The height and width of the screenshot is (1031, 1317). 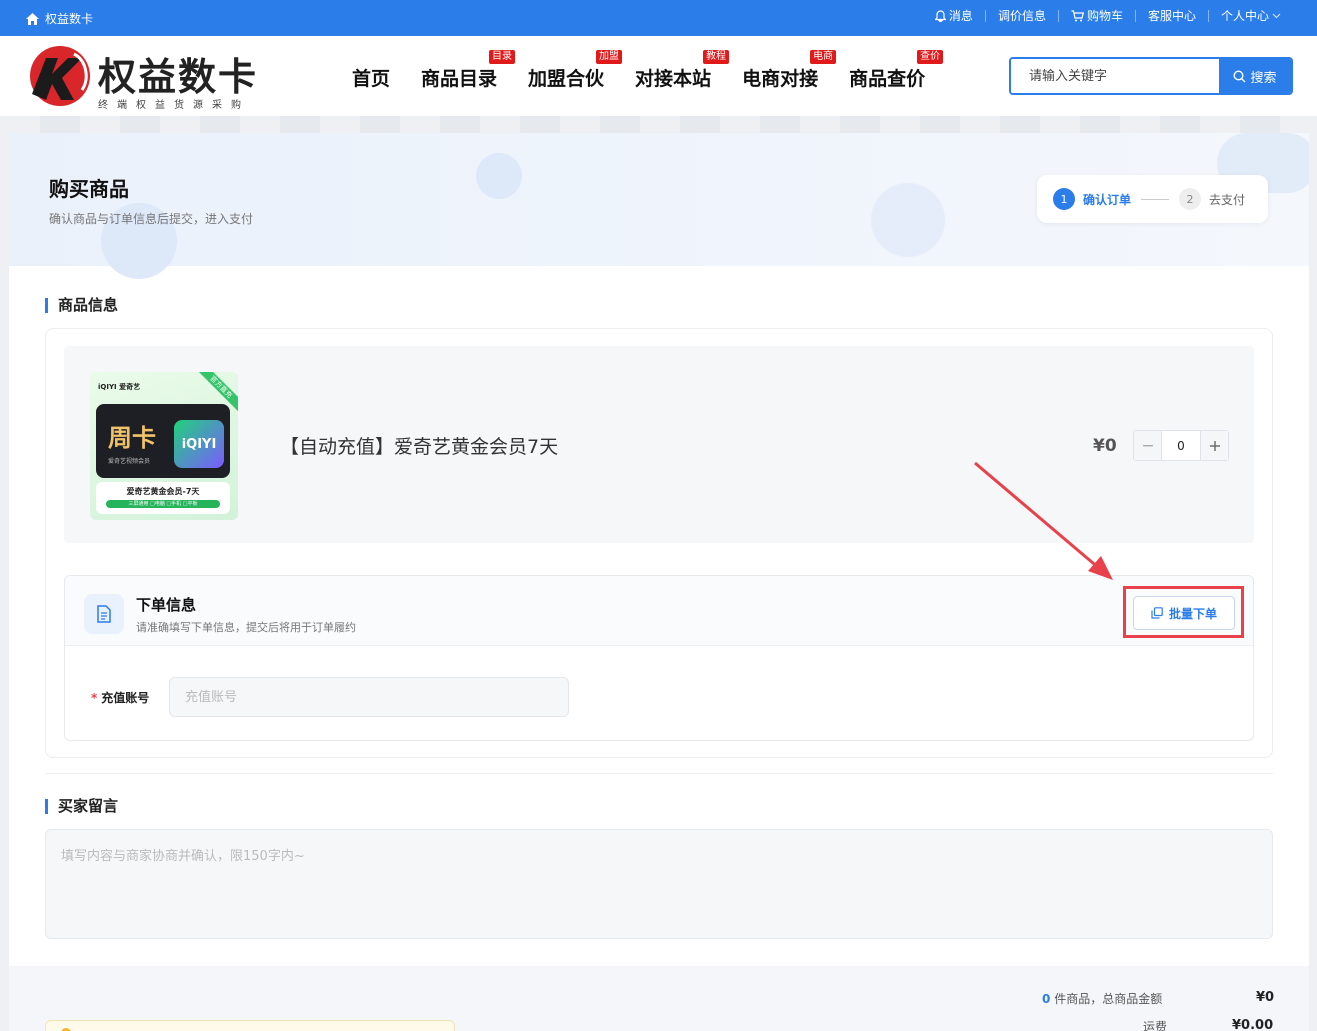 I want to click on order-summary: 0 件商品，总商品金额 ¥0 运费 ¥0.00, so click(x=659, y=998).